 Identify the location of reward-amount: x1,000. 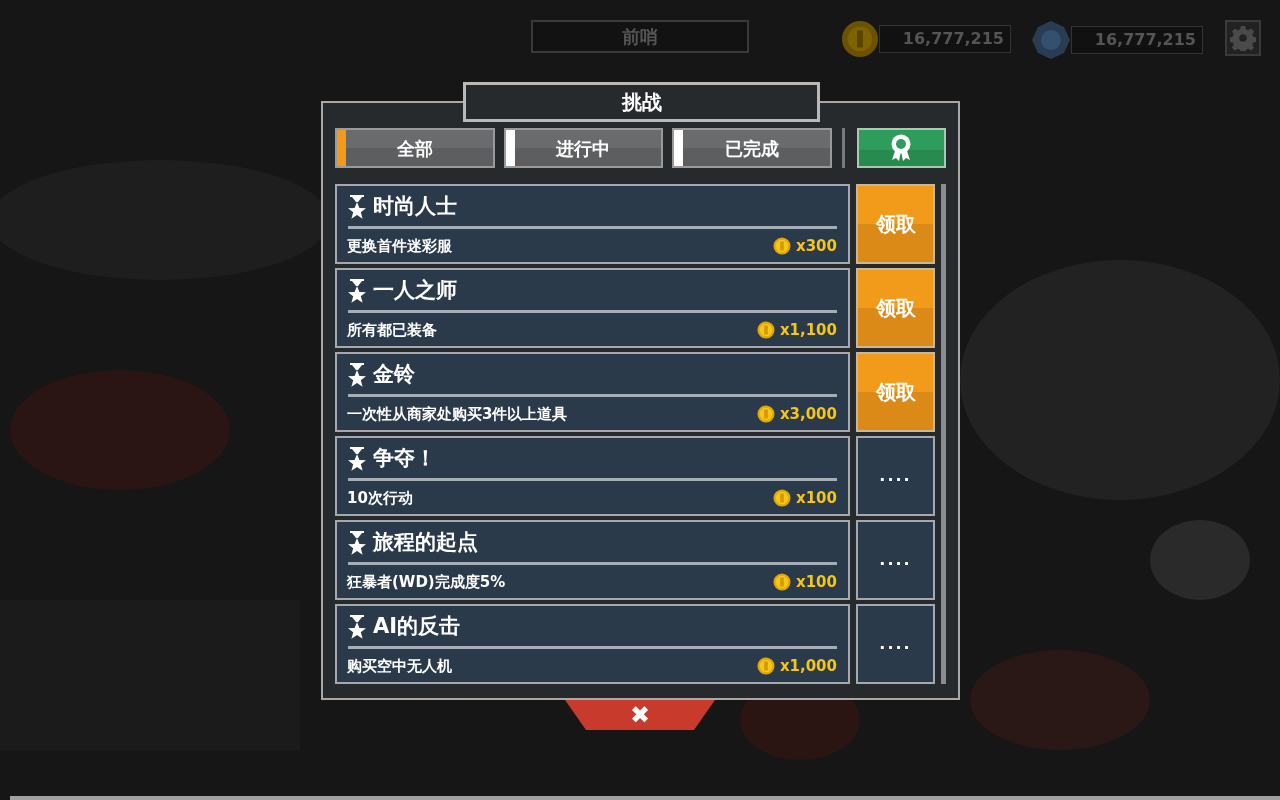
(808, 666).